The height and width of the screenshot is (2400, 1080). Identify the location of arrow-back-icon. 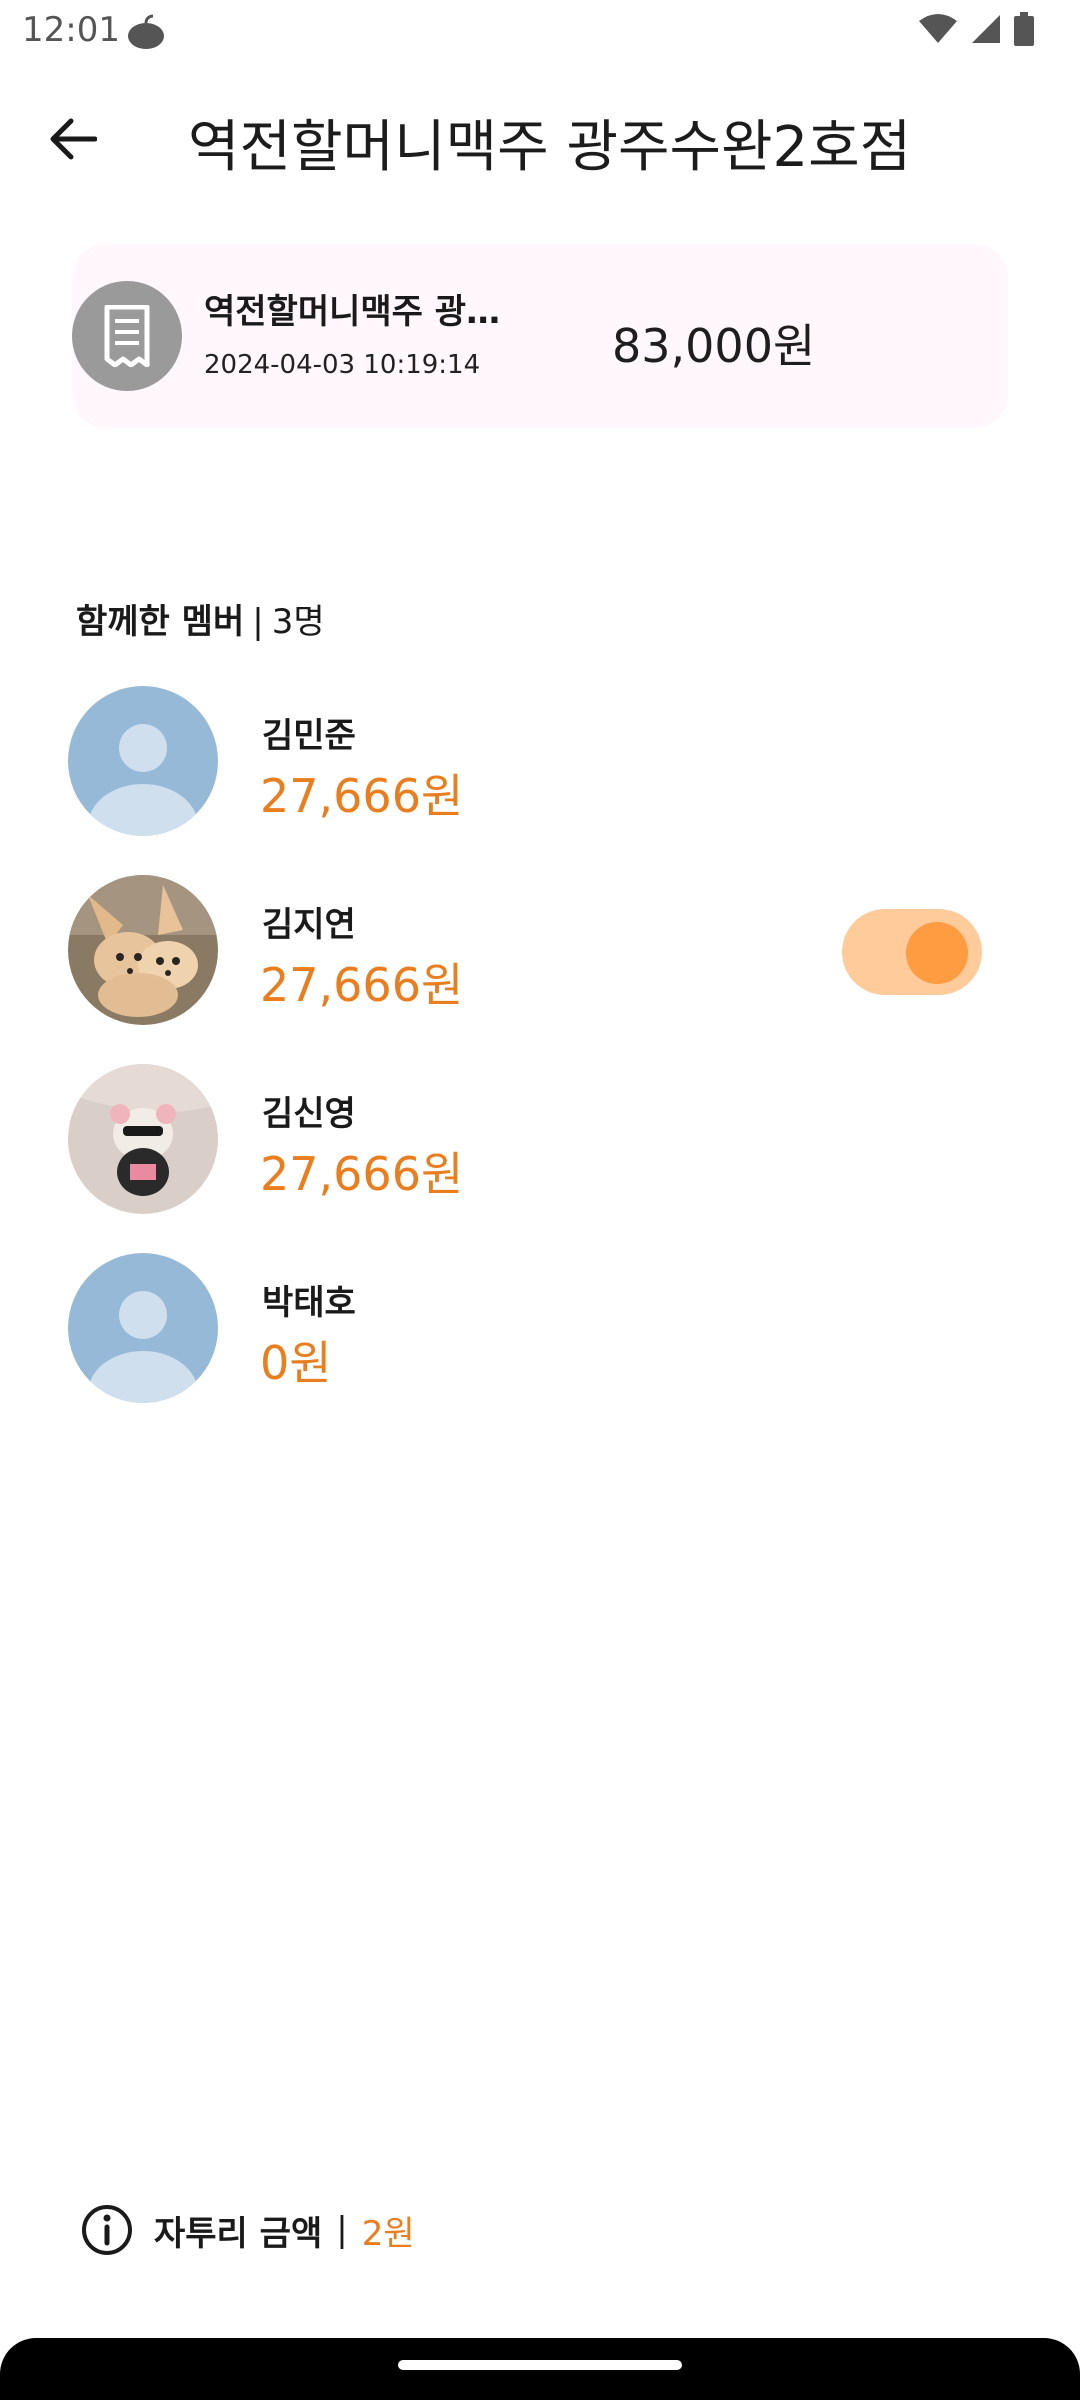
(73, 139).